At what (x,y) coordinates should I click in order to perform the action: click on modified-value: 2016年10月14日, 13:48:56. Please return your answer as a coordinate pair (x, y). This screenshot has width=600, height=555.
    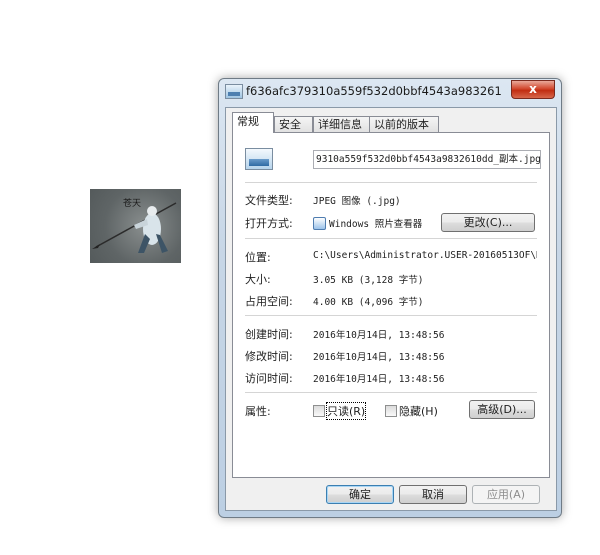
    Looking at the image, I should click on (379, 357).